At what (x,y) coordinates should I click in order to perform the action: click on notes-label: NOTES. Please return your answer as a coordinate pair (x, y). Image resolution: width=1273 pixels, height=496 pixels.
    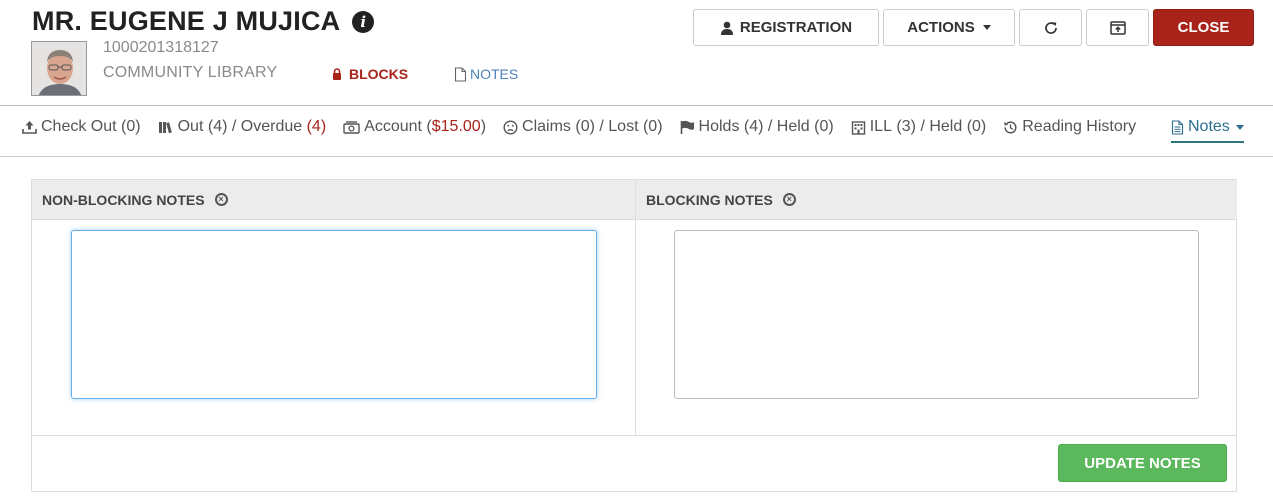
    Looking at the image, I should click on (494, 74).